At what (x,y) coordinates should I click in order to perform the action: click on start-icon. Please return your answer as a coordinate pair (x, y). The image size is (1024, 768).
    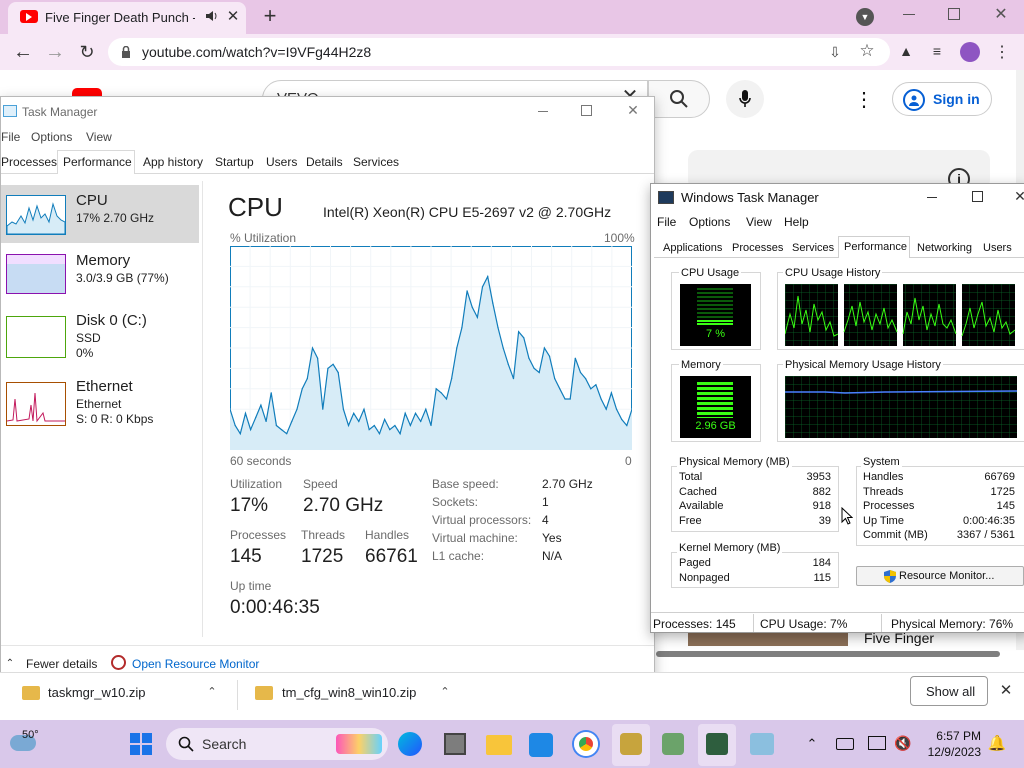
    Looking at the image, I should click on (141, 744).